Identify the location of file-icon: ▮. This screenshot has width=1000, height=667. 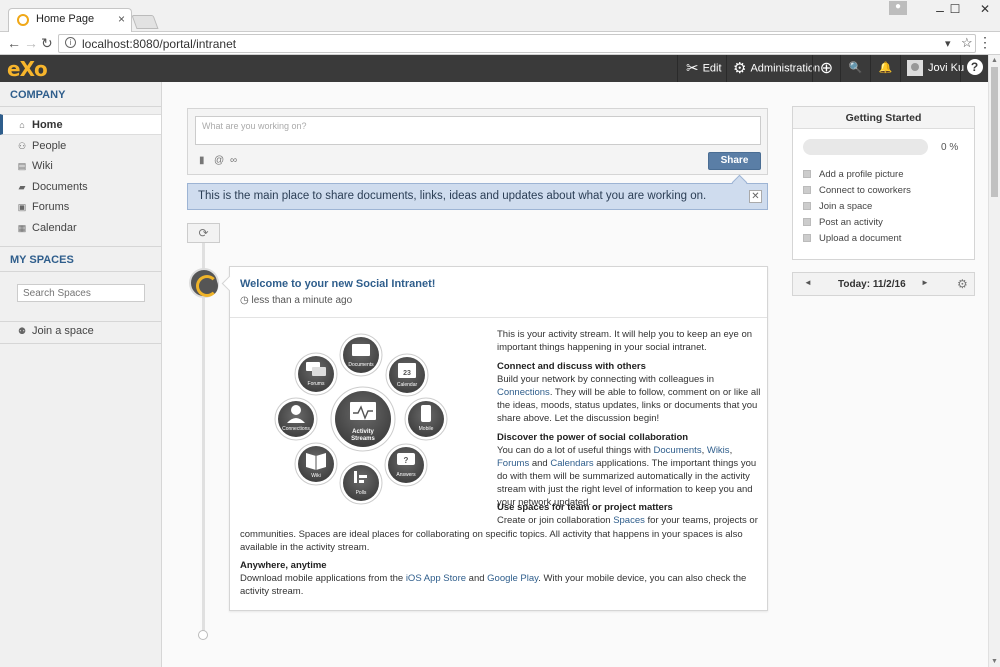
(202, 160).